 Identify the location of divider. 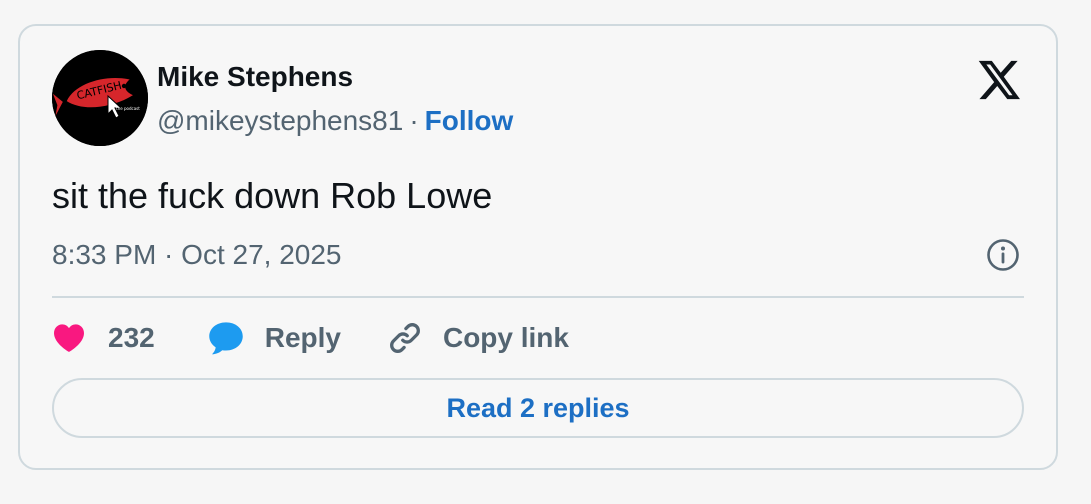
(538, 297).